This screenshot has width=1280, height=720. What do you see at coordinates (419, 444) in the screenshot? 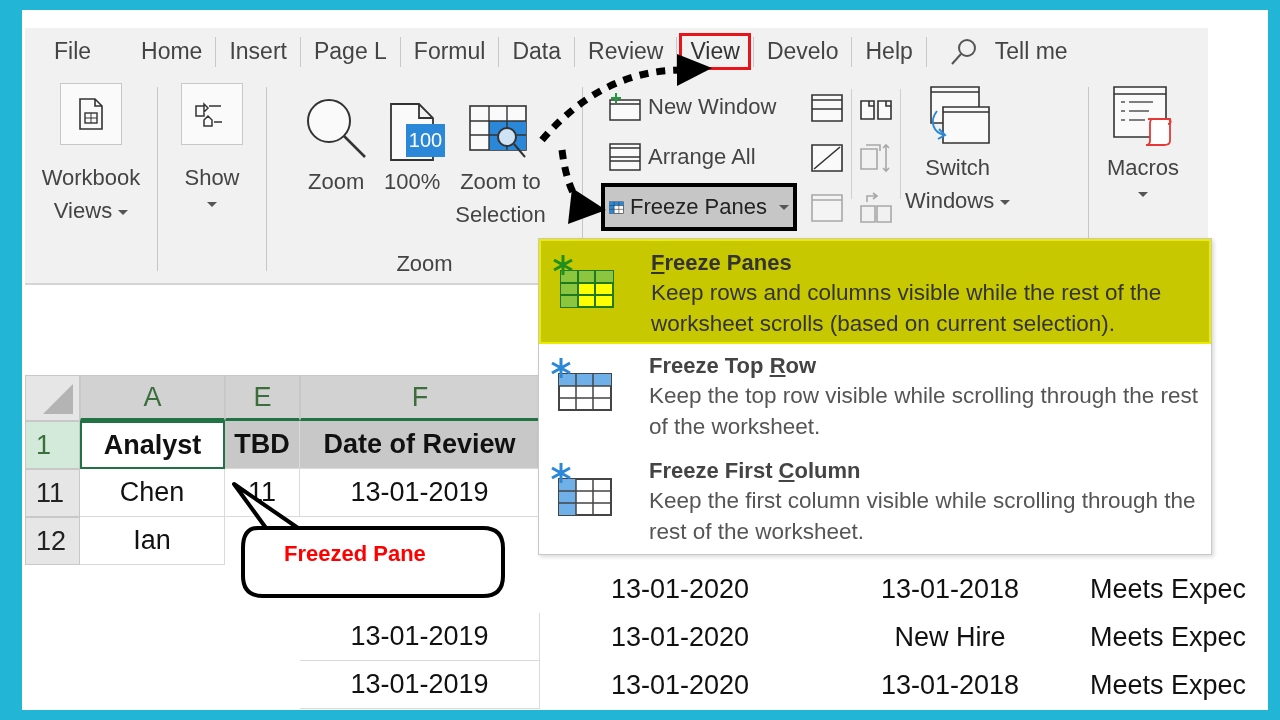
I see `table-cell: Date of Review` at bounding box center [419, 444].